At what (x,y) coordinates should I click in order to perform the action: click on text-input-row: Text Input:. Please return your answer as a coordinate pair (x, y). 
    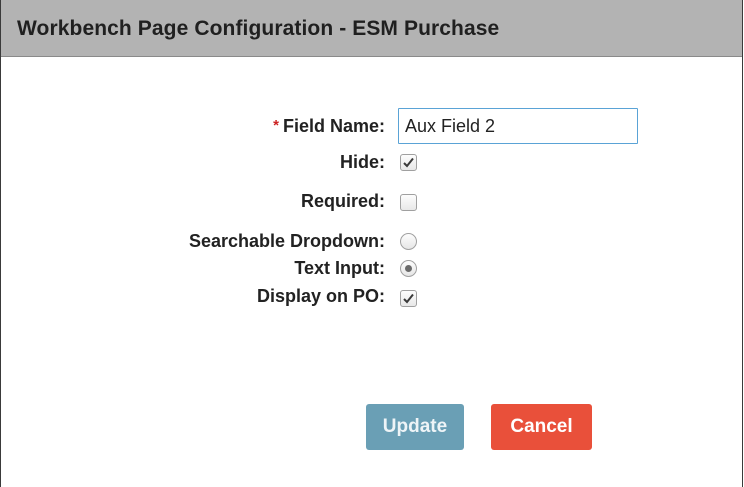
    Looking at the image, I should click on (371, 272).